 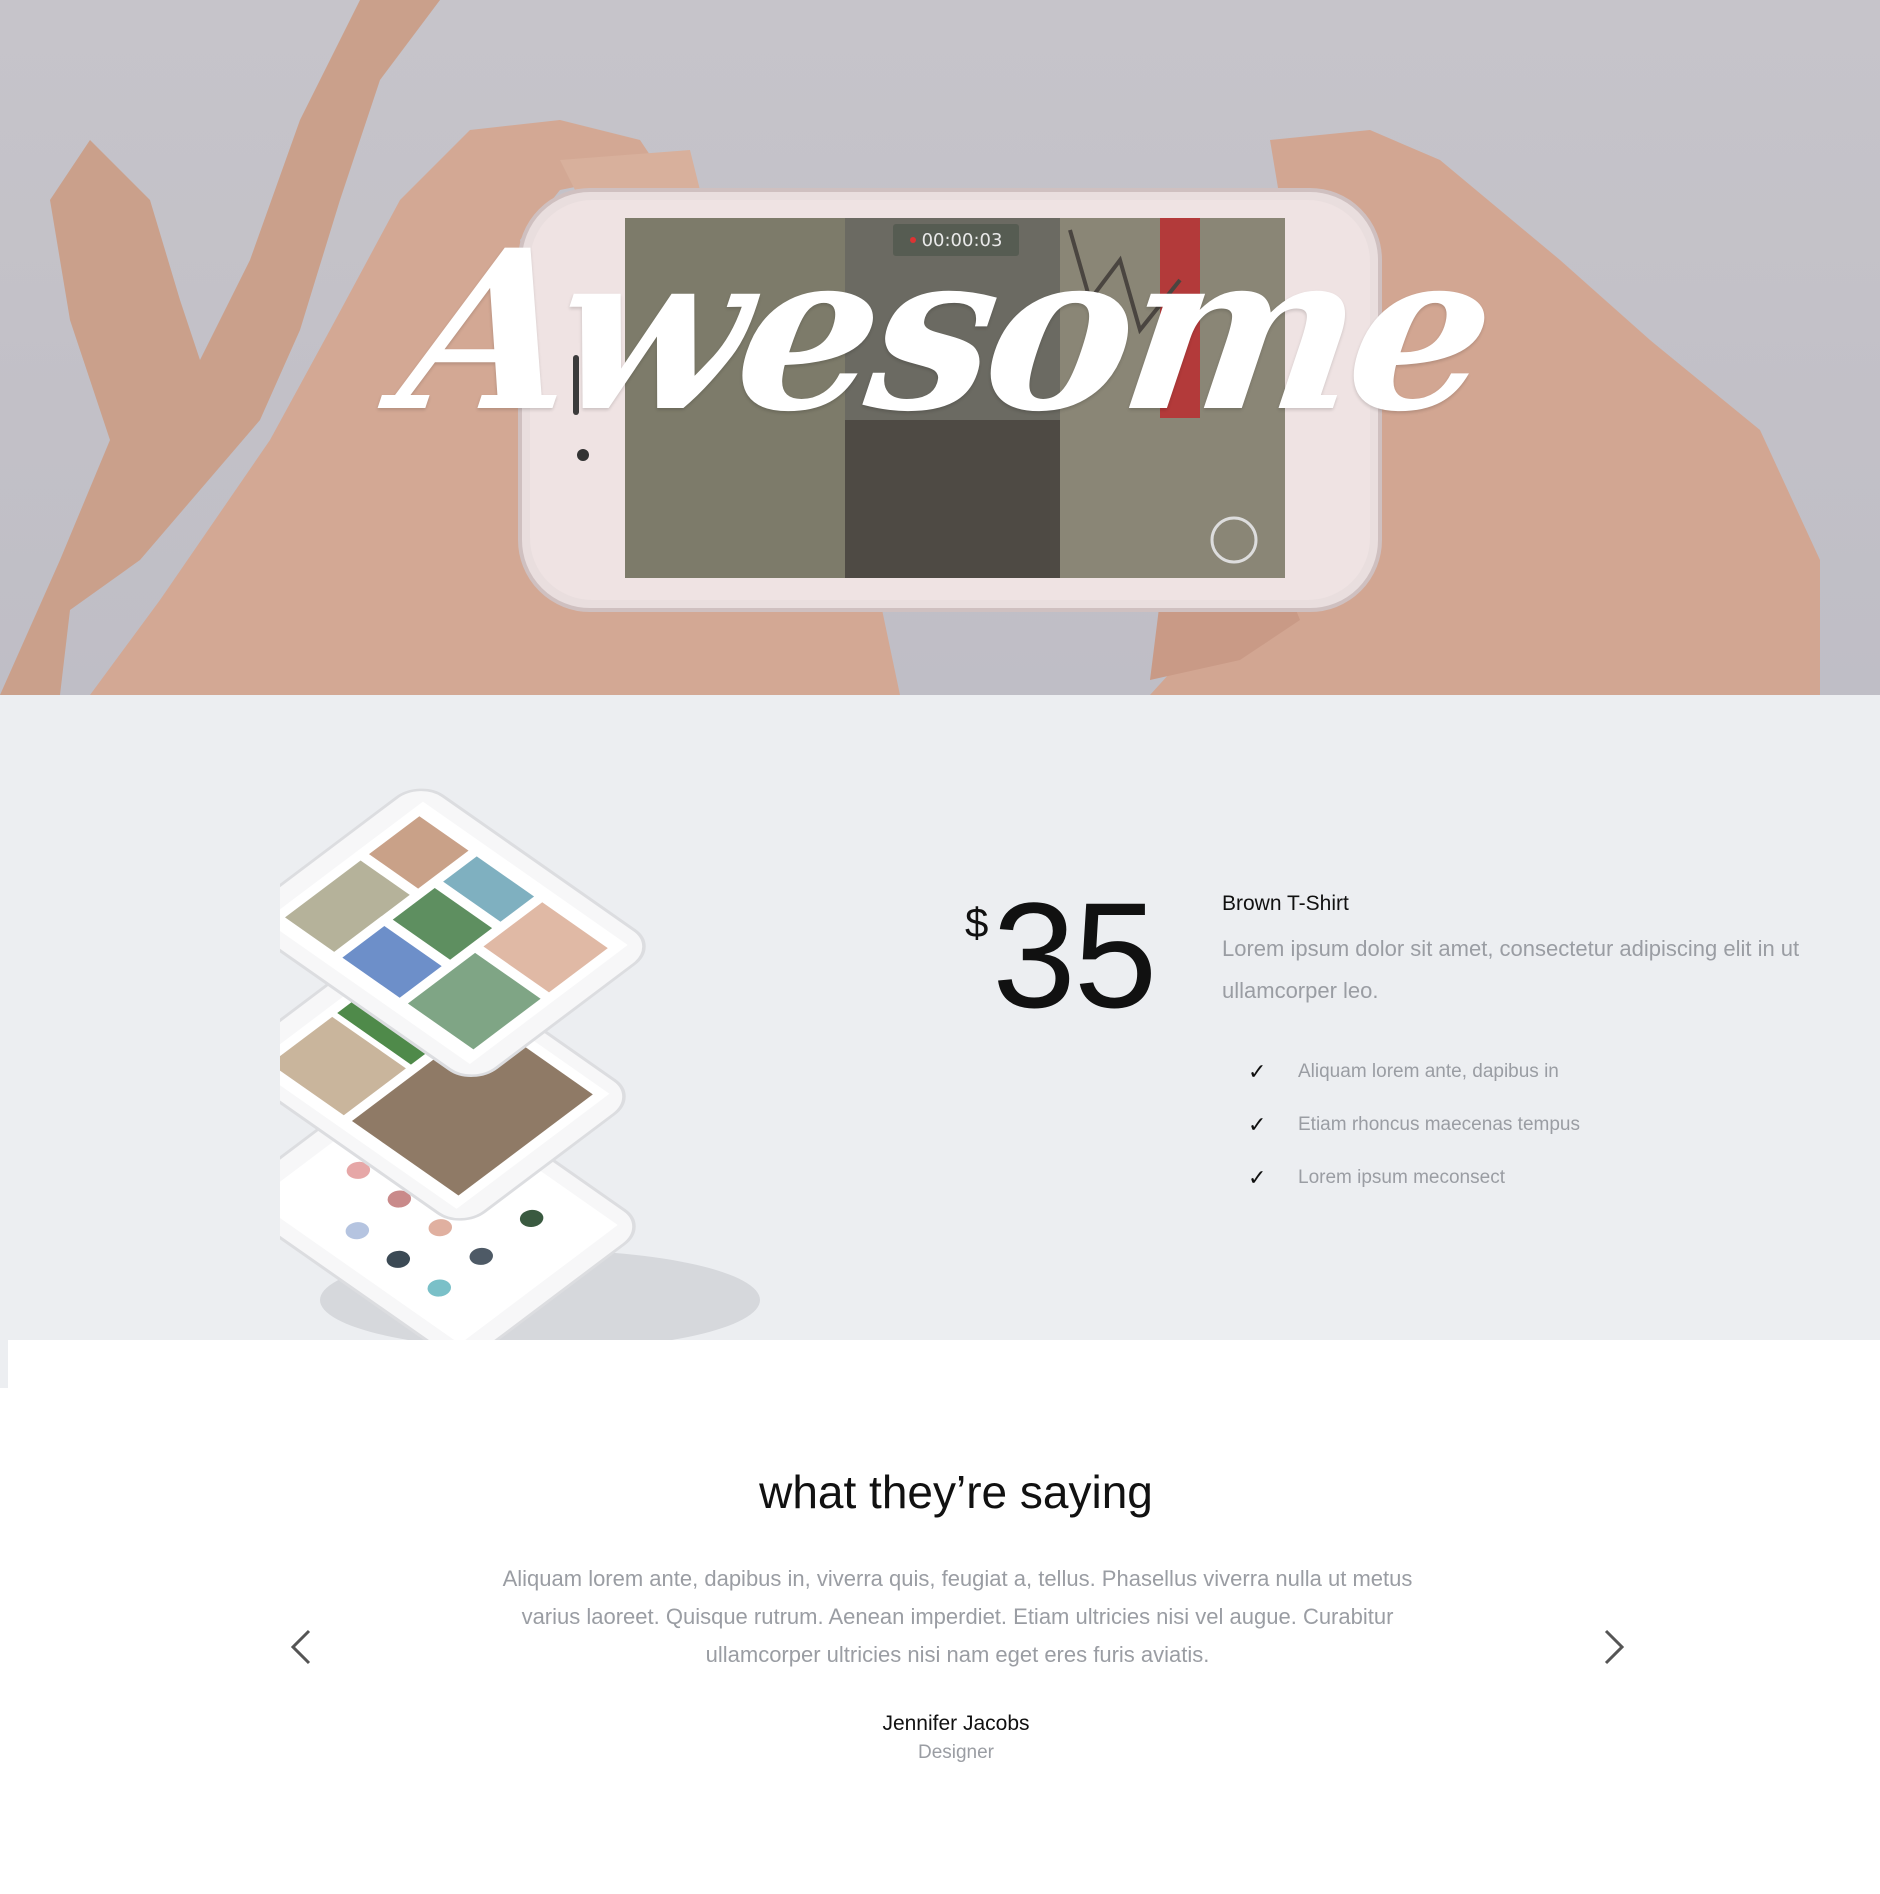 I want to click on product-price: $ 35, so click(x=1061, y=955).